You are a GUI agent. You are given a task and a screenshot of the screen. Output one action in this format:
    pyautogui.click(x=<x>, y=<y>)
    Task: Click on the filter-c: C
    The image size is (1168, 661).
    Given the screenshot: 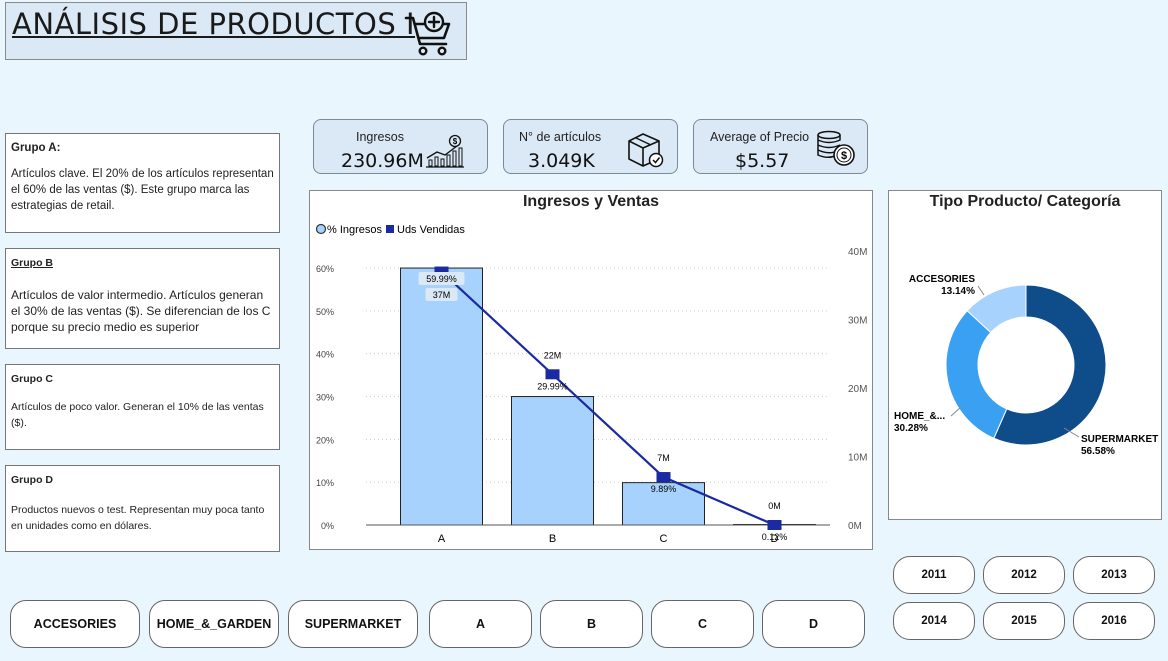 What is the action you would take?
    pyautogui.click(x=702, y=624)
    